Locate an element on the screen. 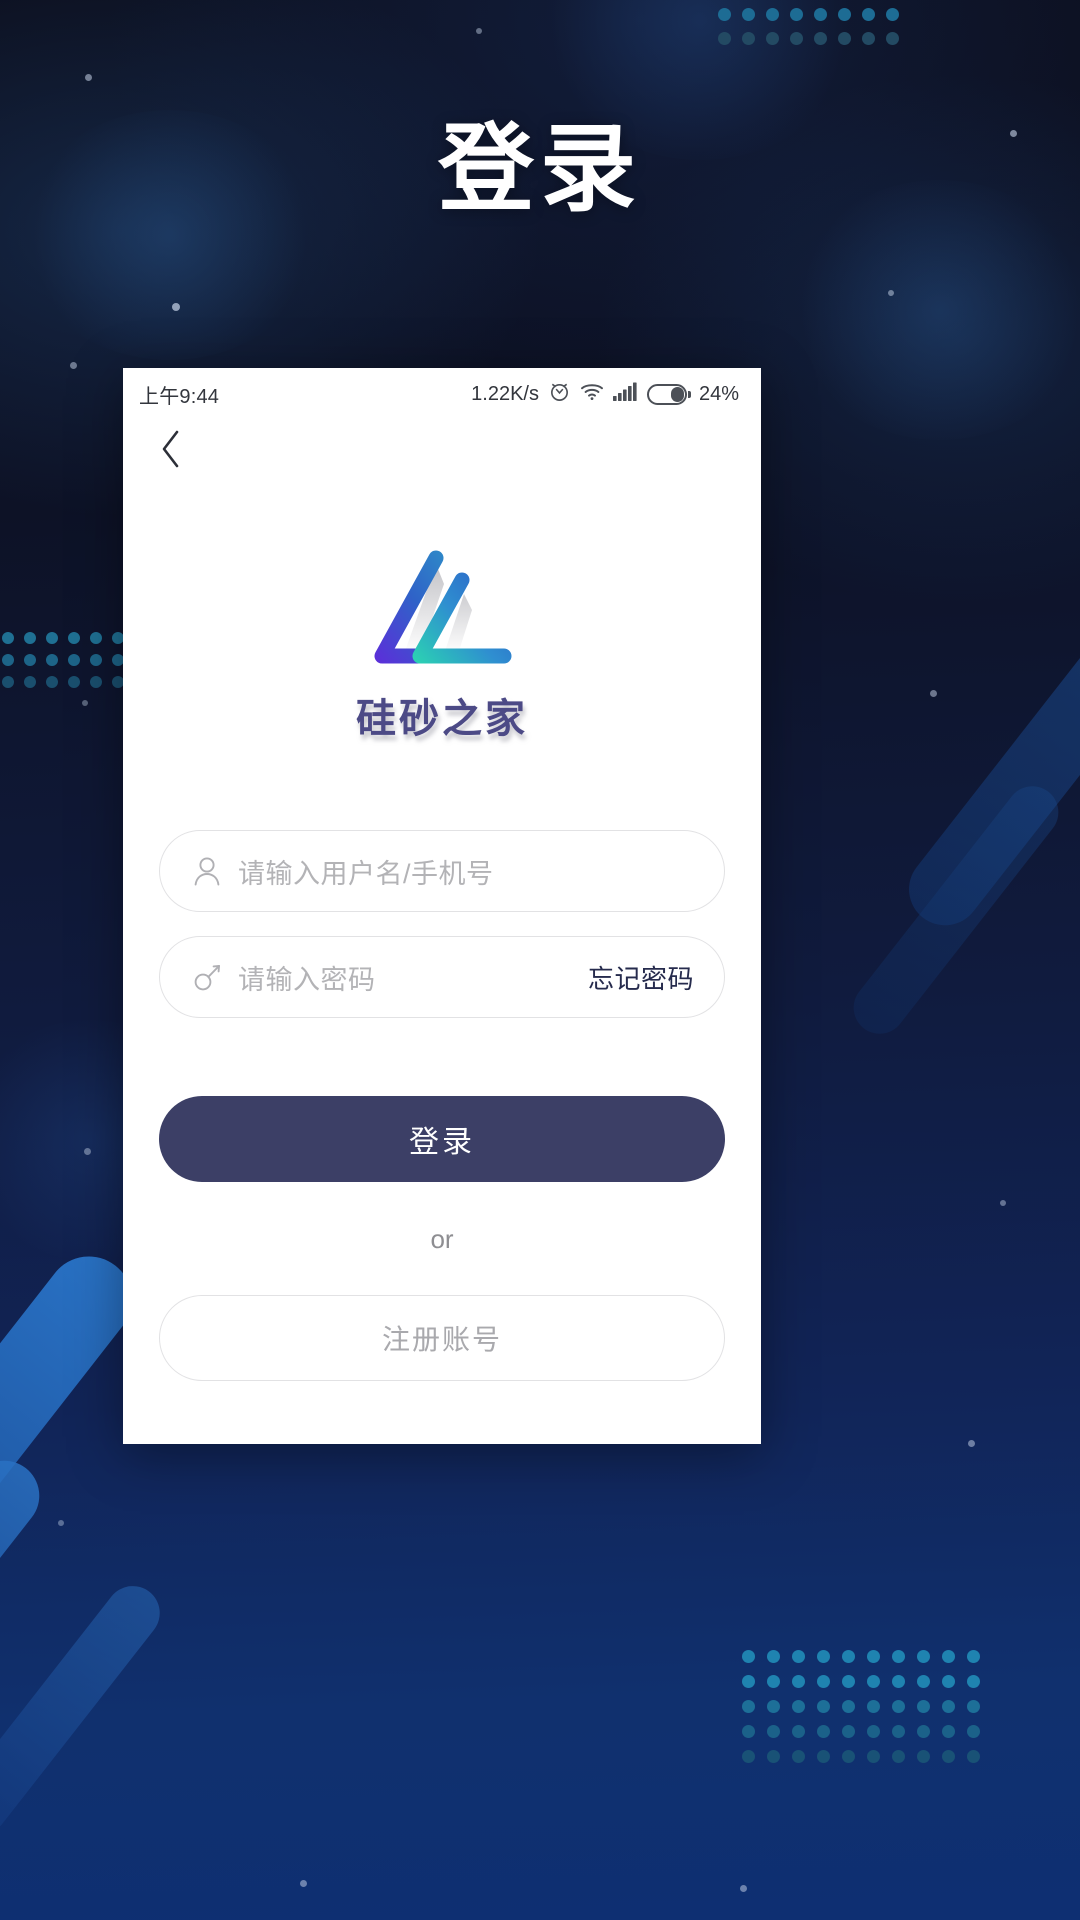  status-icons-group: 1.22K/s 24% is located at coordinates (605, 394).